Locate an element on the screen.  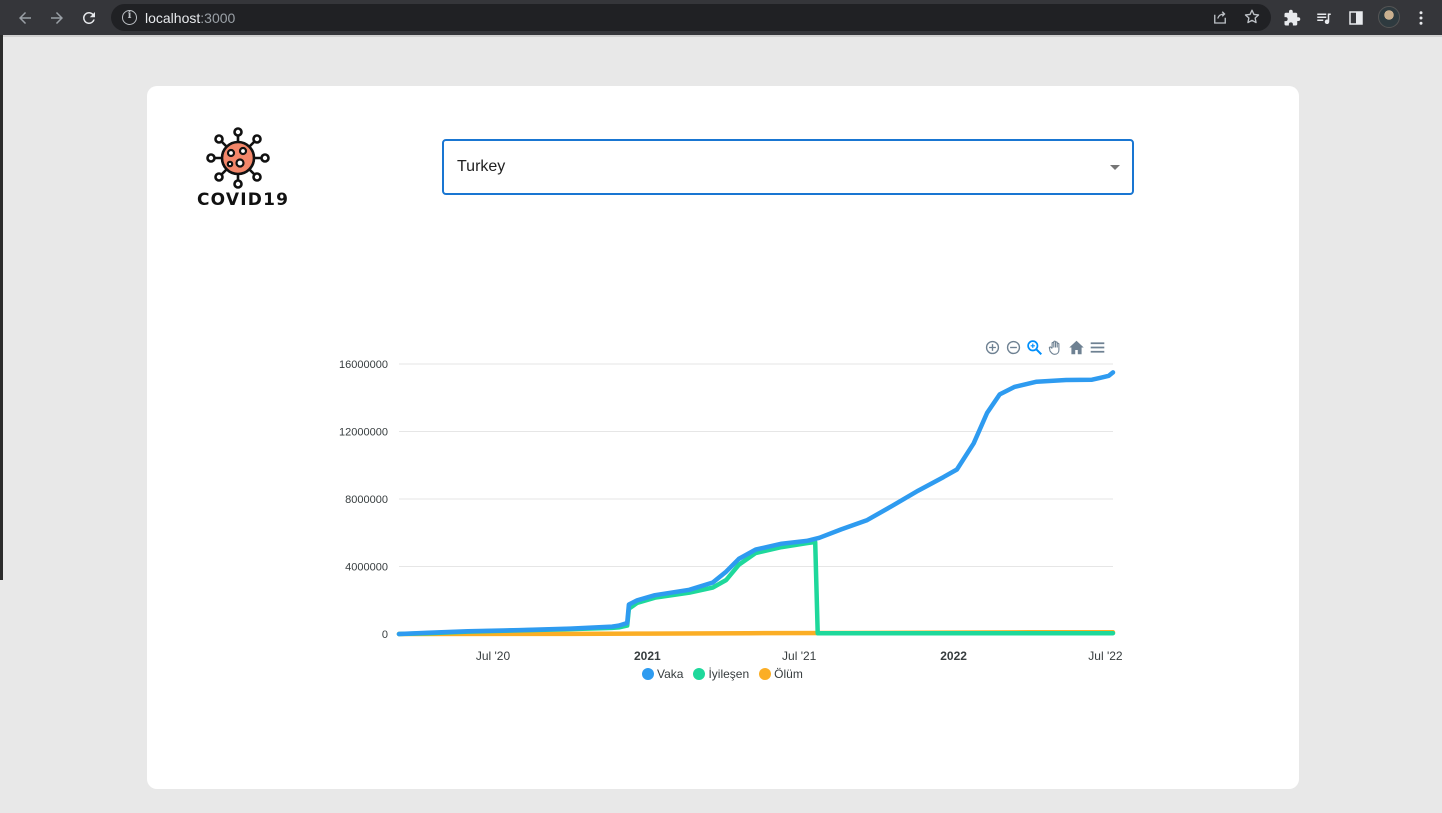
reload-icon is located at coordinates (88, 17).